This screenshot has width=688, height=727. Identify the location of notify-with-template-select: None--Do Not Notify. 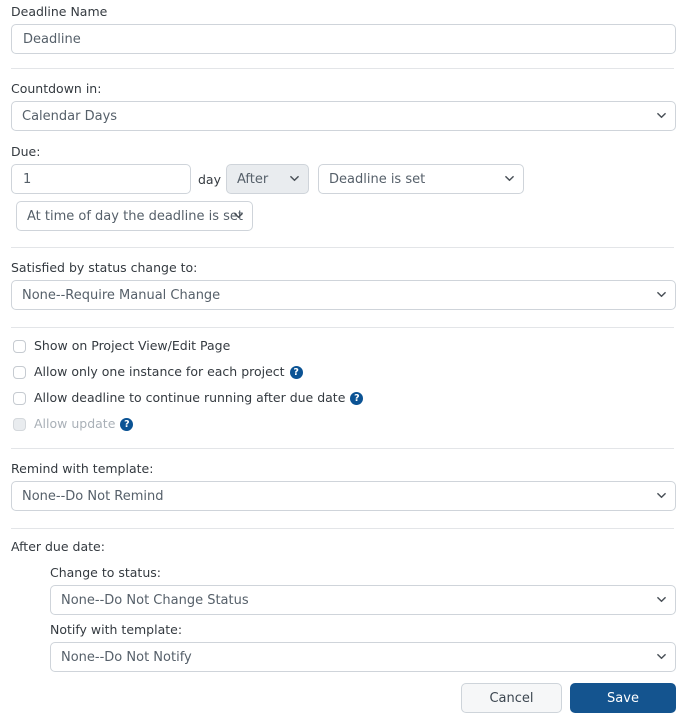
(363, 657).